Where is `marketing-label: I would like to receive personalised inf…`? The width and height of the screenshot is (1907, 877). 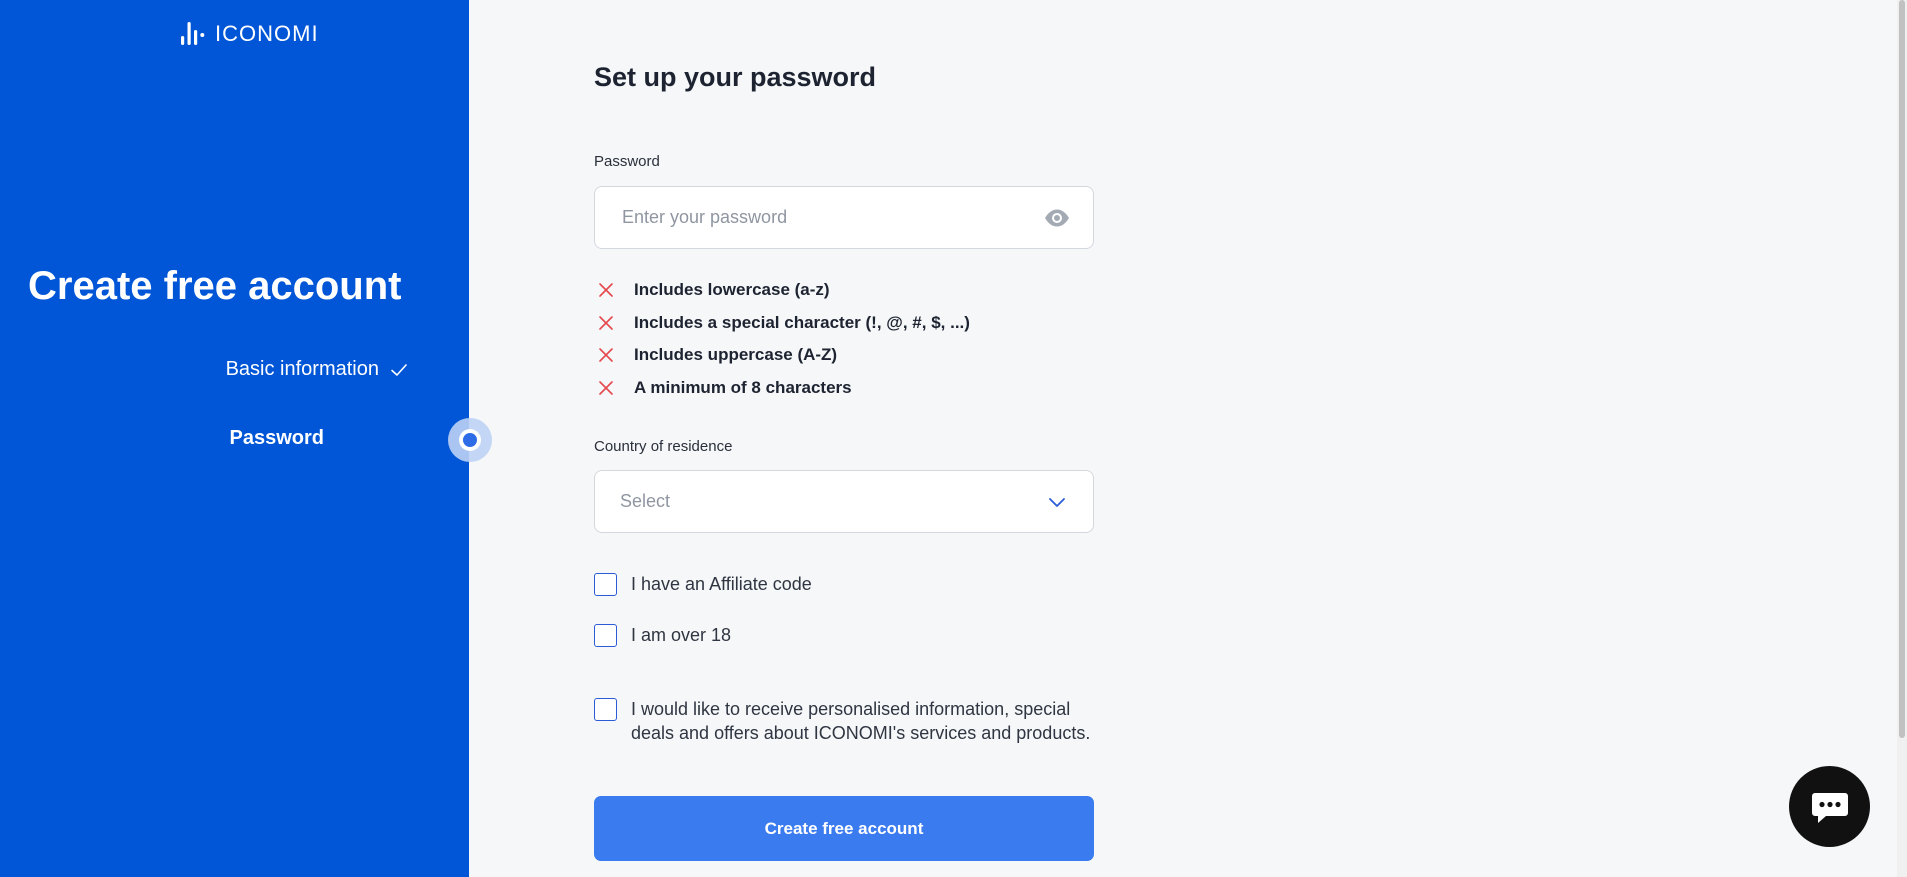 marketing-label: I would like to receive personalised inf… is located at coordinates (861, 721).